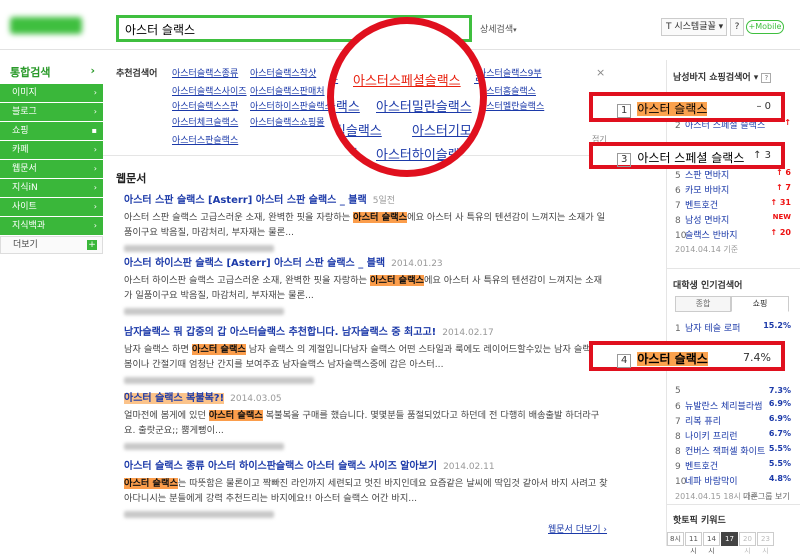 The width and height of the screenshot is (800, 557). What do you see at coordinates (711, 437) in the screenshot?
I see `rank-text: 나이키 프리런` at bounding box center [711, 437].